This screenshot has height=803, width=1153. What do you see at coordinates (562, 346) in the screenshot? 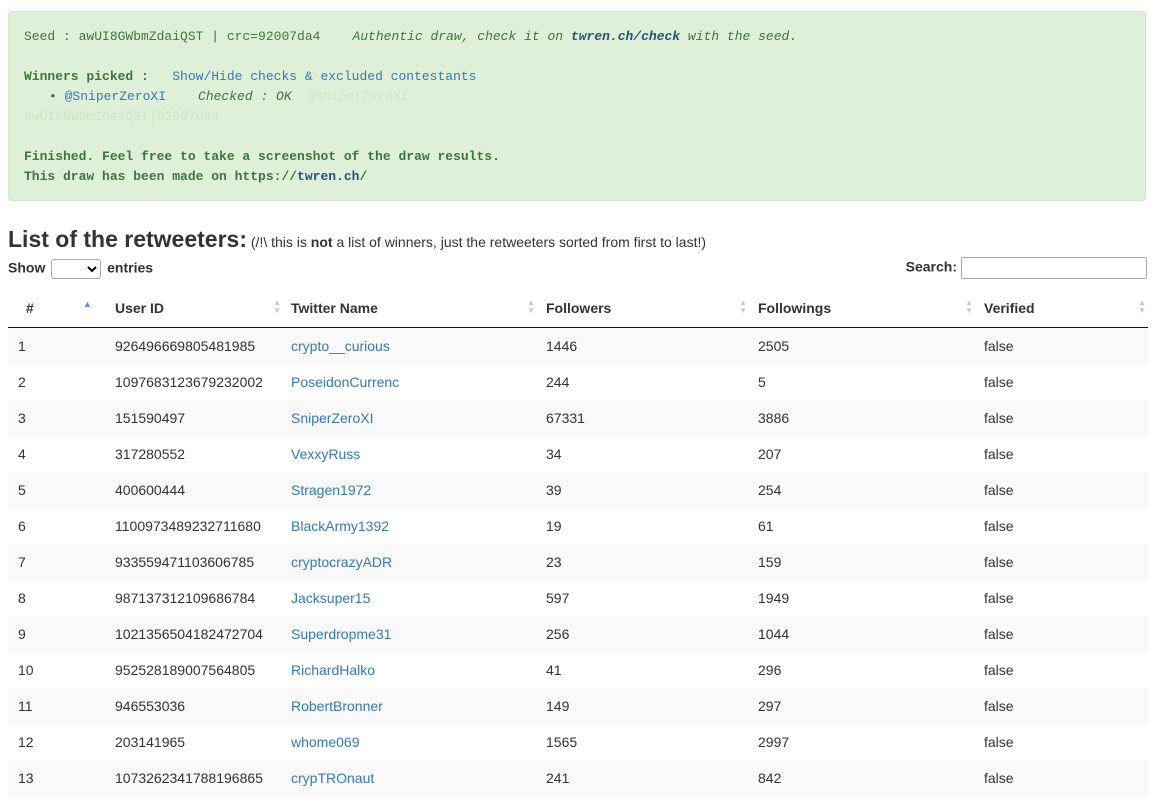
I see `cell-followers: 1446` at bounding box center [562, 346].